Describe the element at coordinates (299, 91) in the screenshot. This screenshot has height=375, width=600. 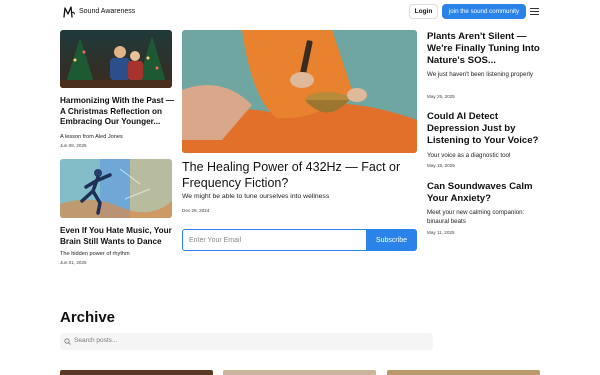
I see `feature-image-singing-bowl` at that location.